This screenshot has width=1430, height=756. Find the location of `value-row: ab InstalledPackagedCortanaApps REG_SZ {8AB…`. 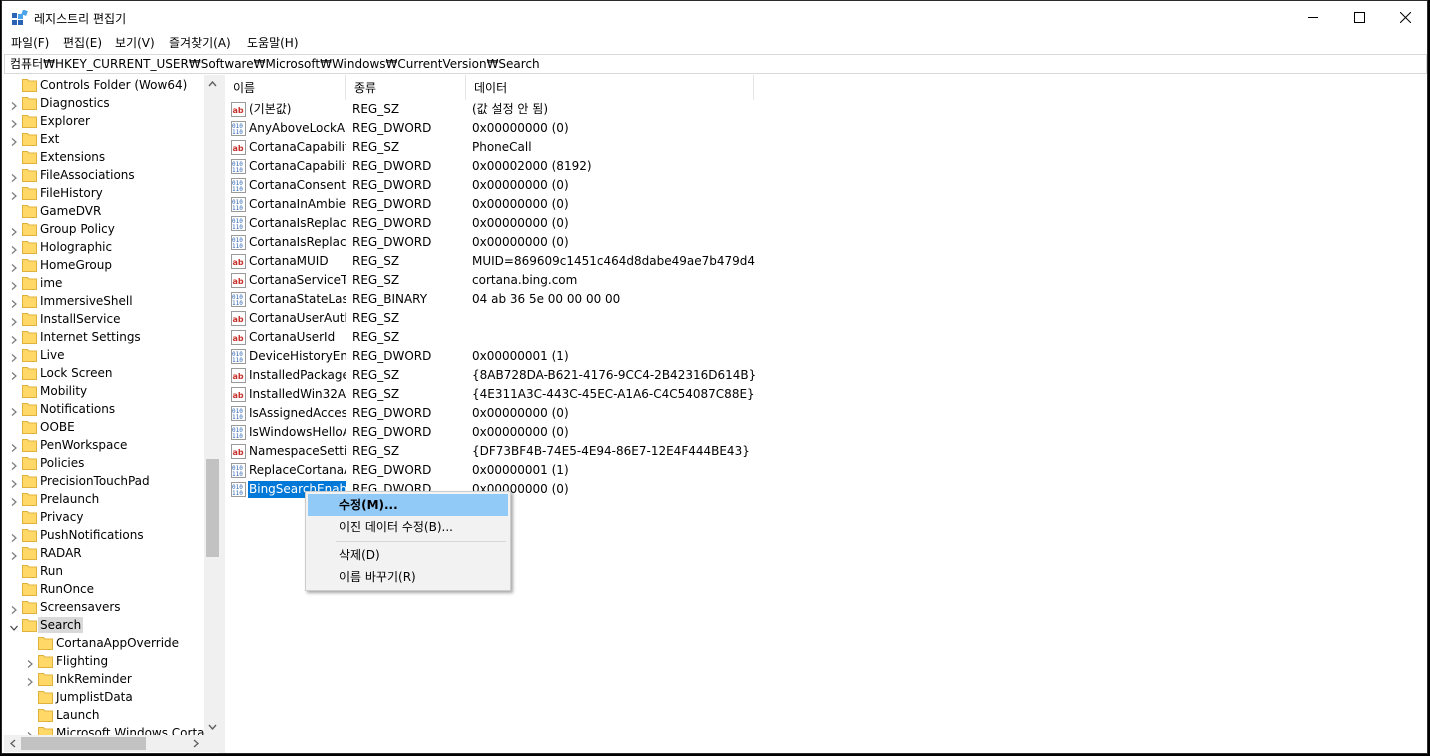

value-row: ab InstalledPackagedCortanaApps REG_SZ {8AB… is located at coordinates (826, 375).